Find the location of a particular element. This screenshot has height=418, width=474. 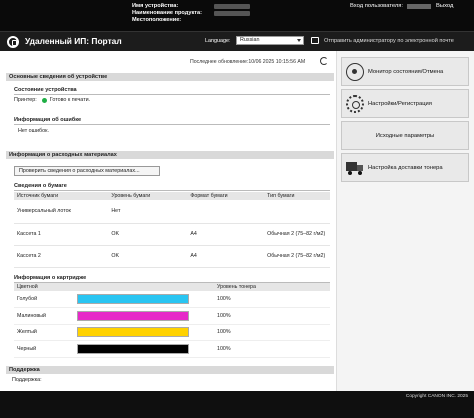

location-label: Местоположение: is located at coordinates (157, 20).